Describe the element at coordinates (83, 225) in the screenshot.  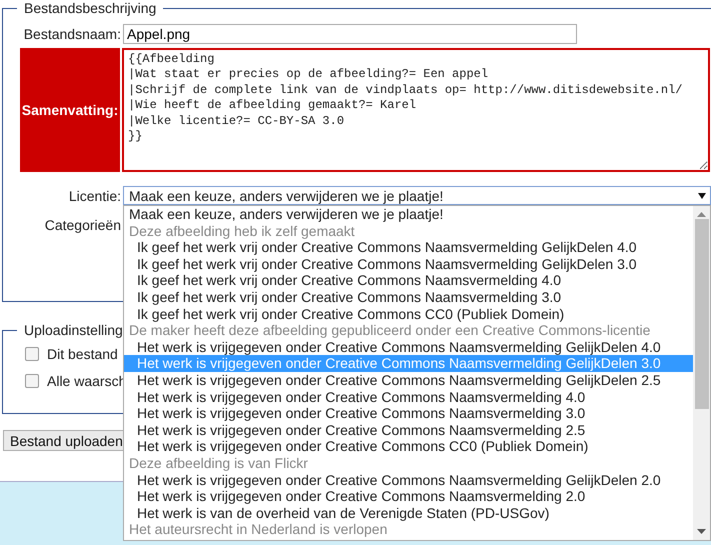
I see `field-label: Categorieën` at that location.